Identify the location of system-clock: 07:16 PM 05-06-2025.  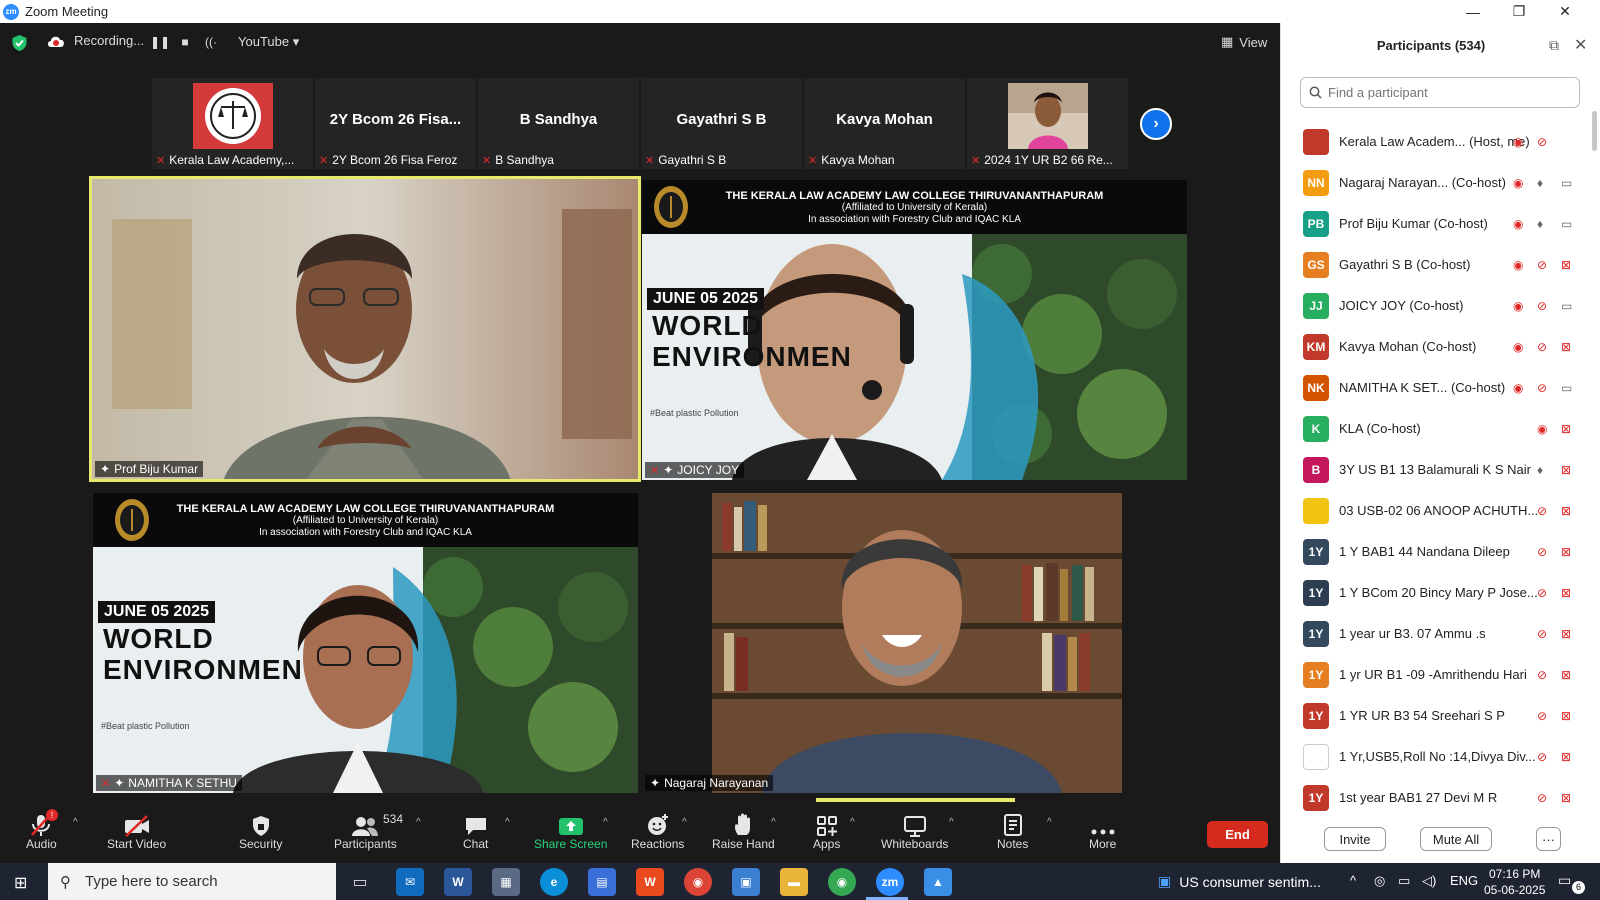
(1514, 882).